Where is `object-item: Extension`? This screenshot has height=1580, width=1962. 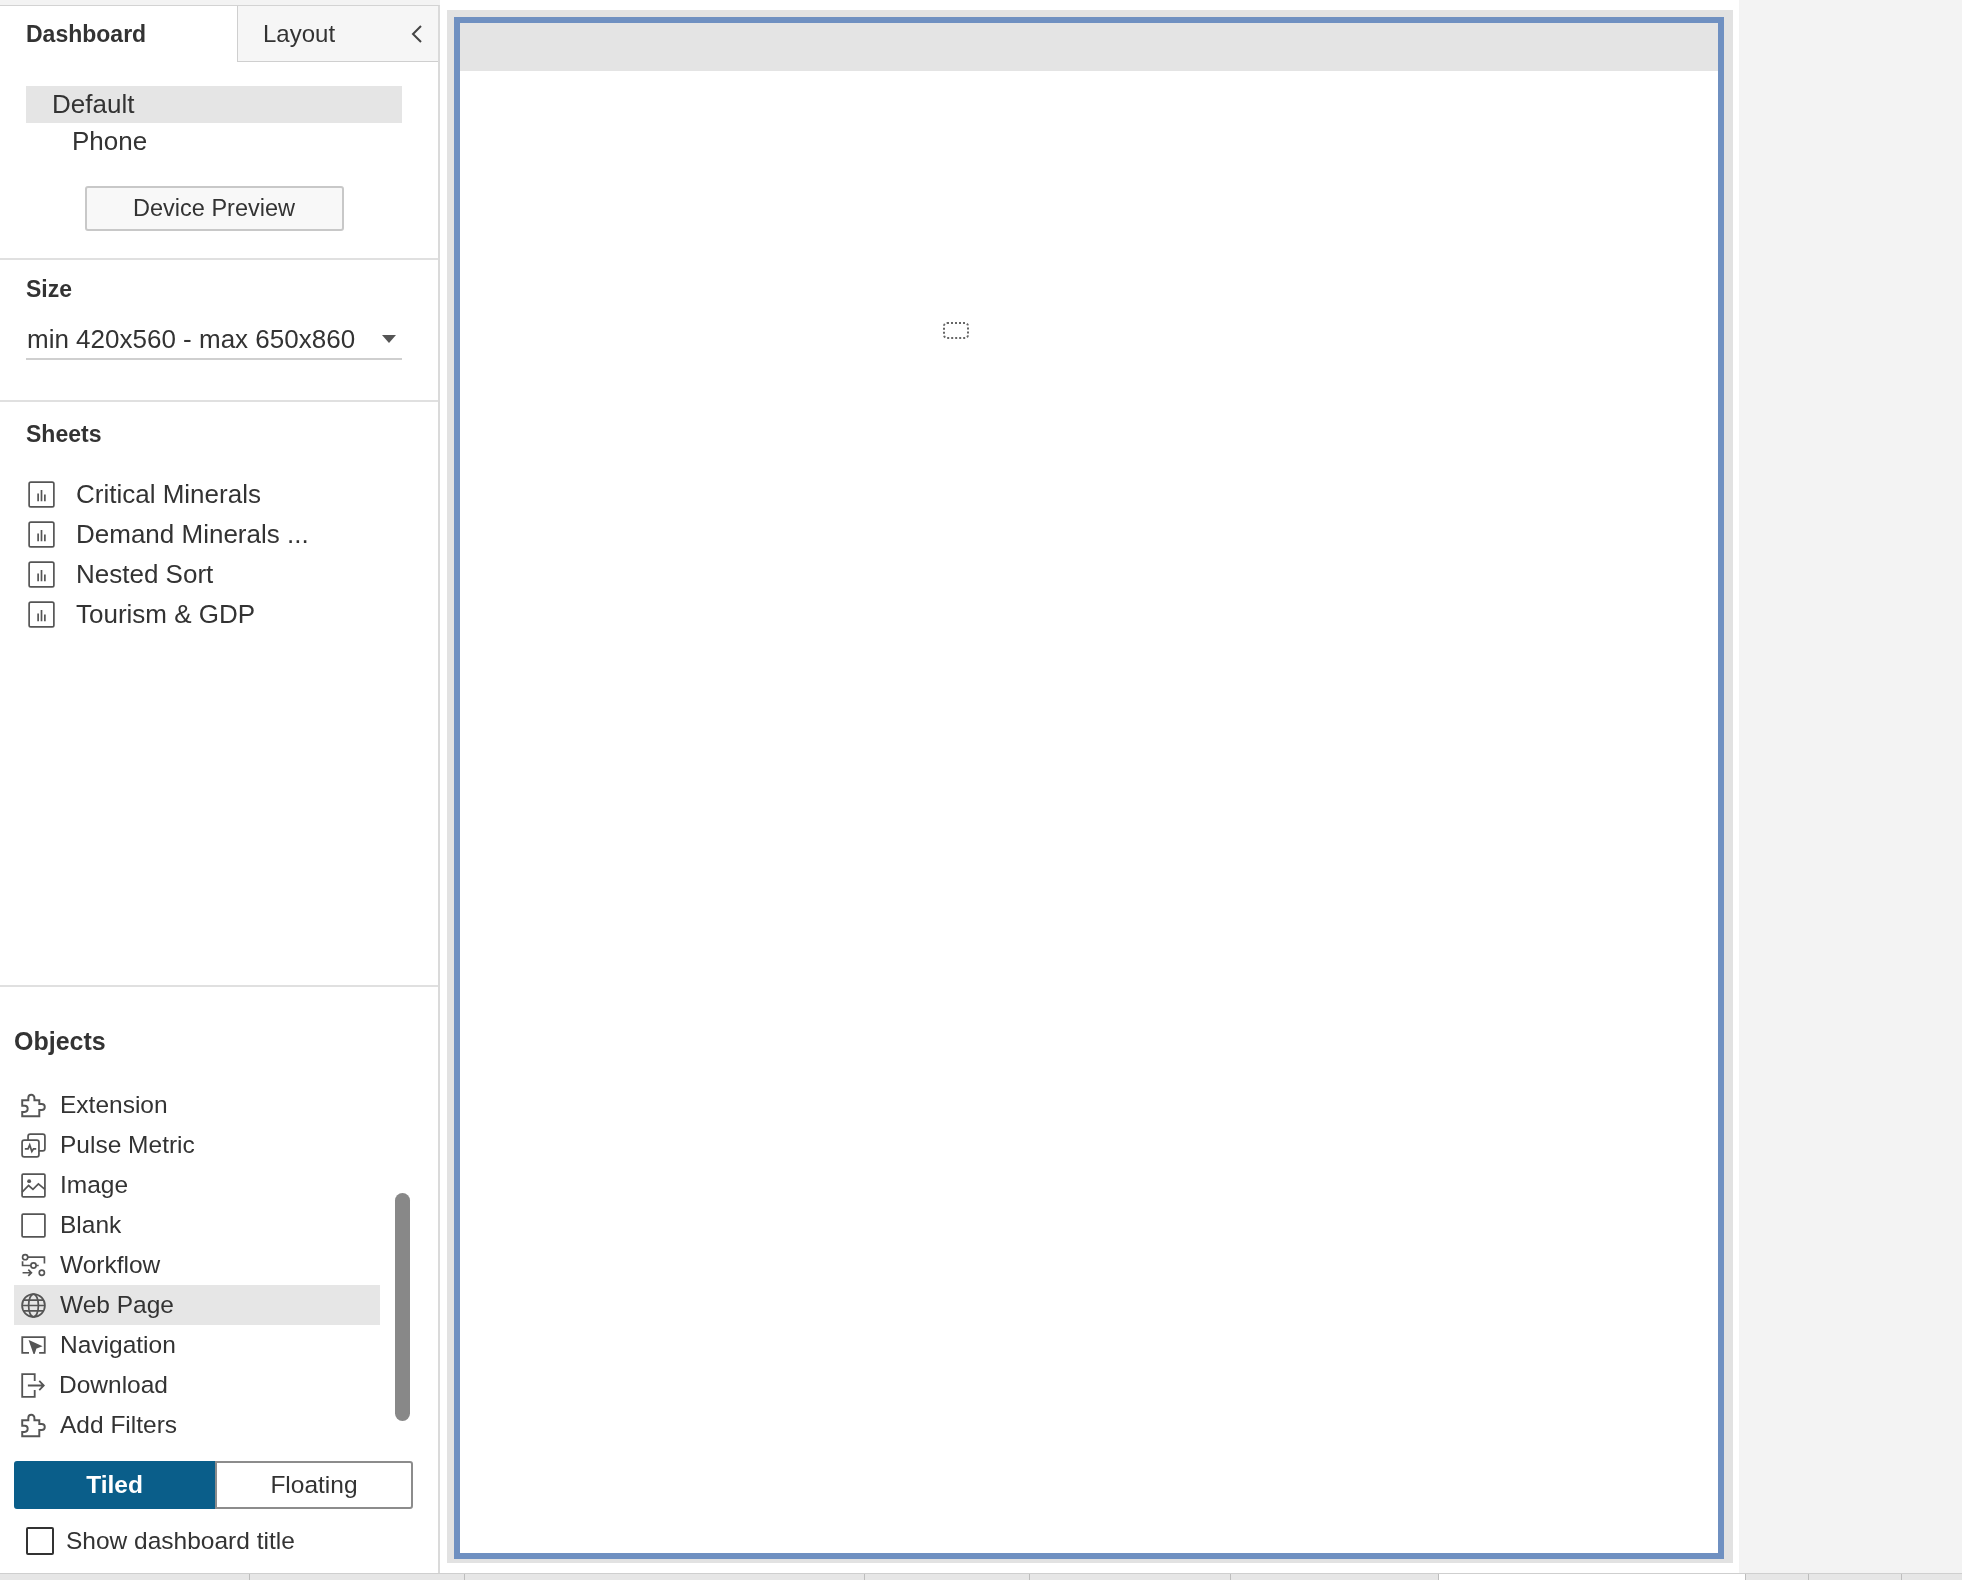 object-item: Extension is located at coordinates (197, 1105).